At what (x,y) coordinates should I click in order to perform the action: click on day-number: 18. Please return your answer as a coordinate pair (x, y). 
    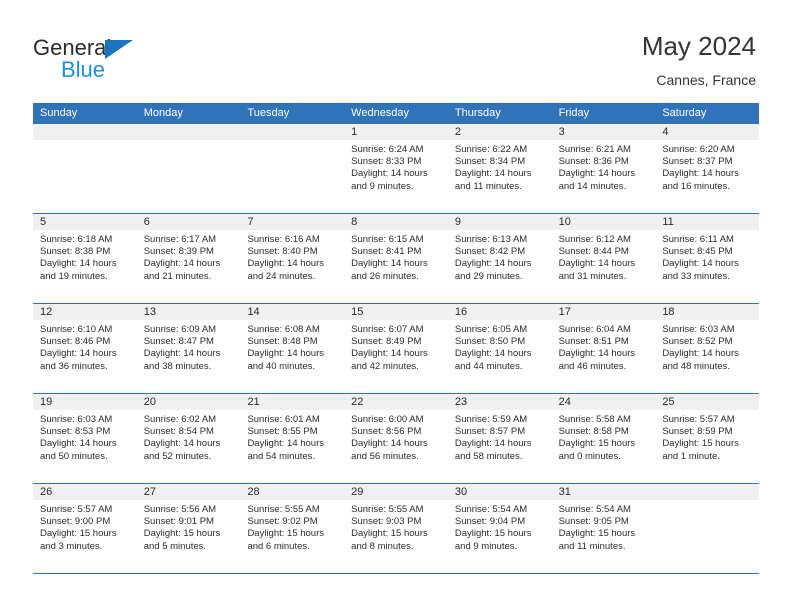
    Looking at the image, I should click on (668, 312).